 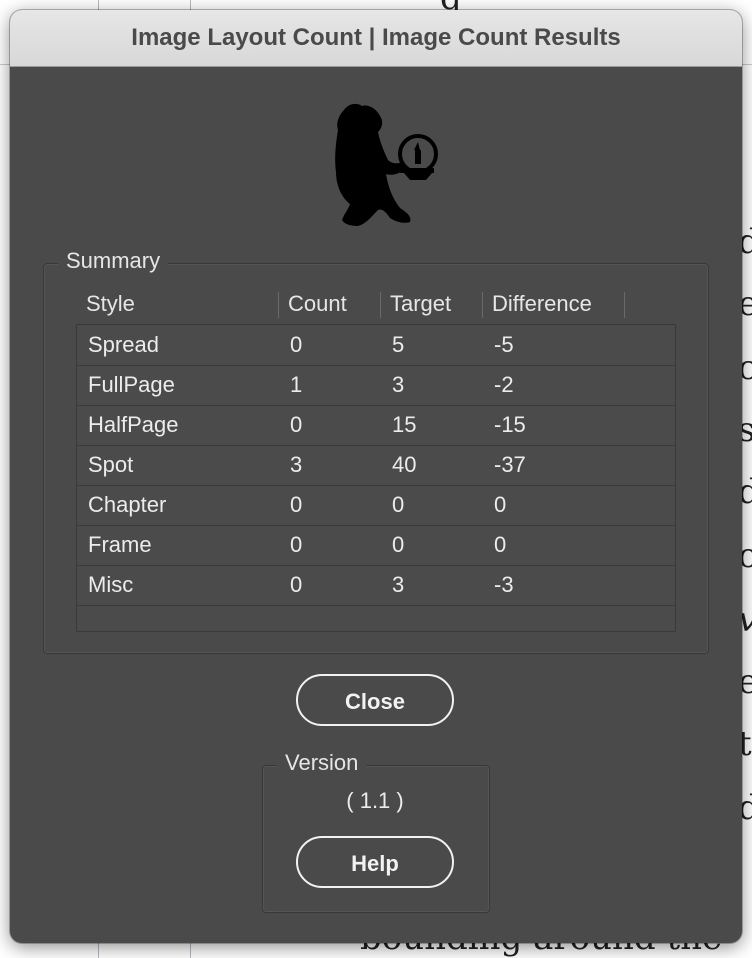 I want to click on summary-label: Summary, so click(x=113, y=261).